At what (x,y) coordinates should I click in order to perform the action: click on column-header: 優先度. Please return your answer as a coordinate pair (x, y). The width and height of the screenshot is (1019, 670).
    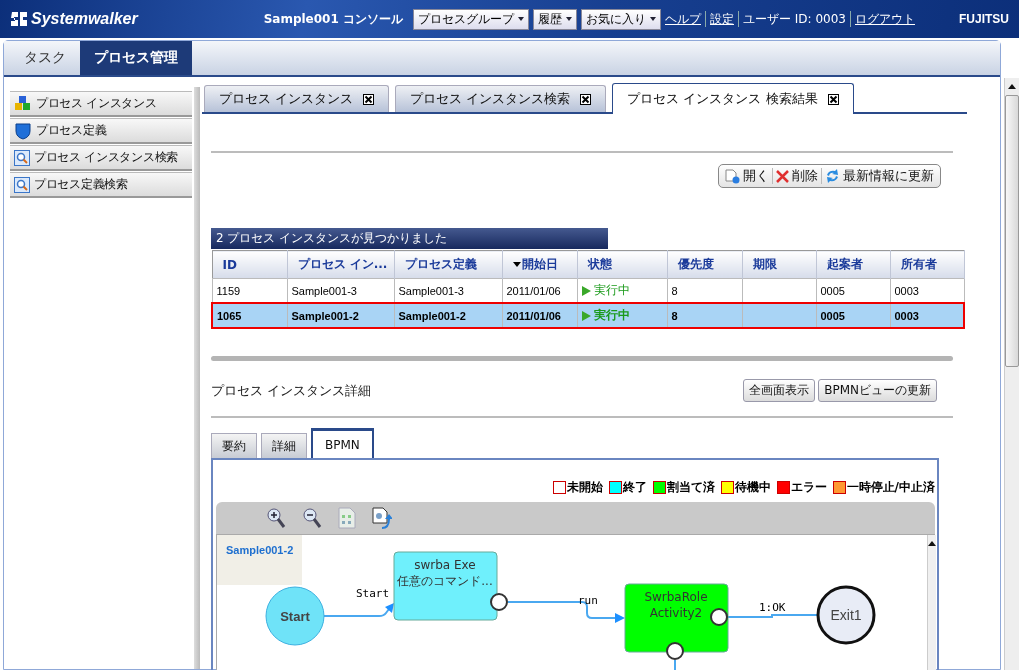
    Looking at the image, I should click on (704, 264).